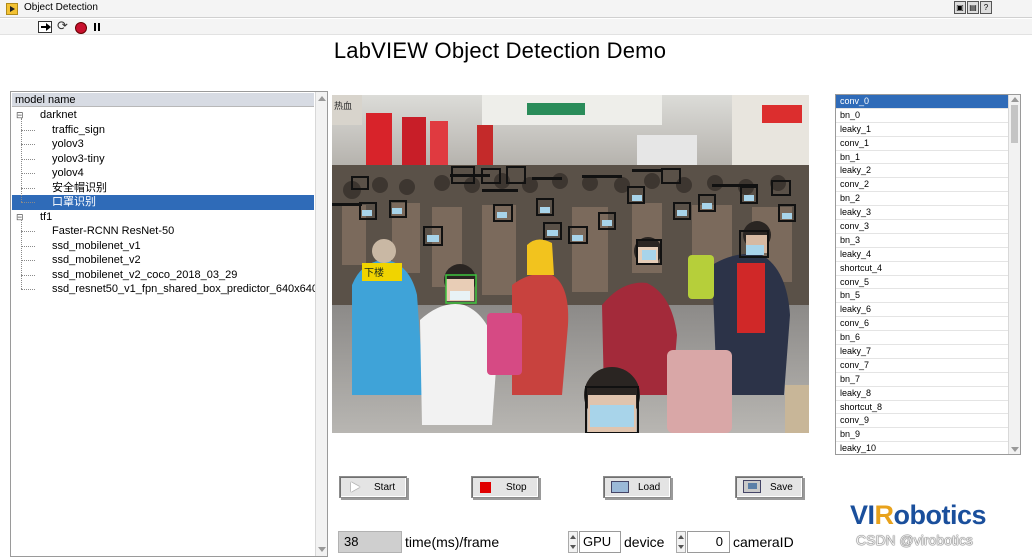 Image resolution: width=1032 pixels, height=560 pixels. Describe the element at coordinates (763, 542) in the screenshot. I see `camera-id-label: cameraID` at that location.